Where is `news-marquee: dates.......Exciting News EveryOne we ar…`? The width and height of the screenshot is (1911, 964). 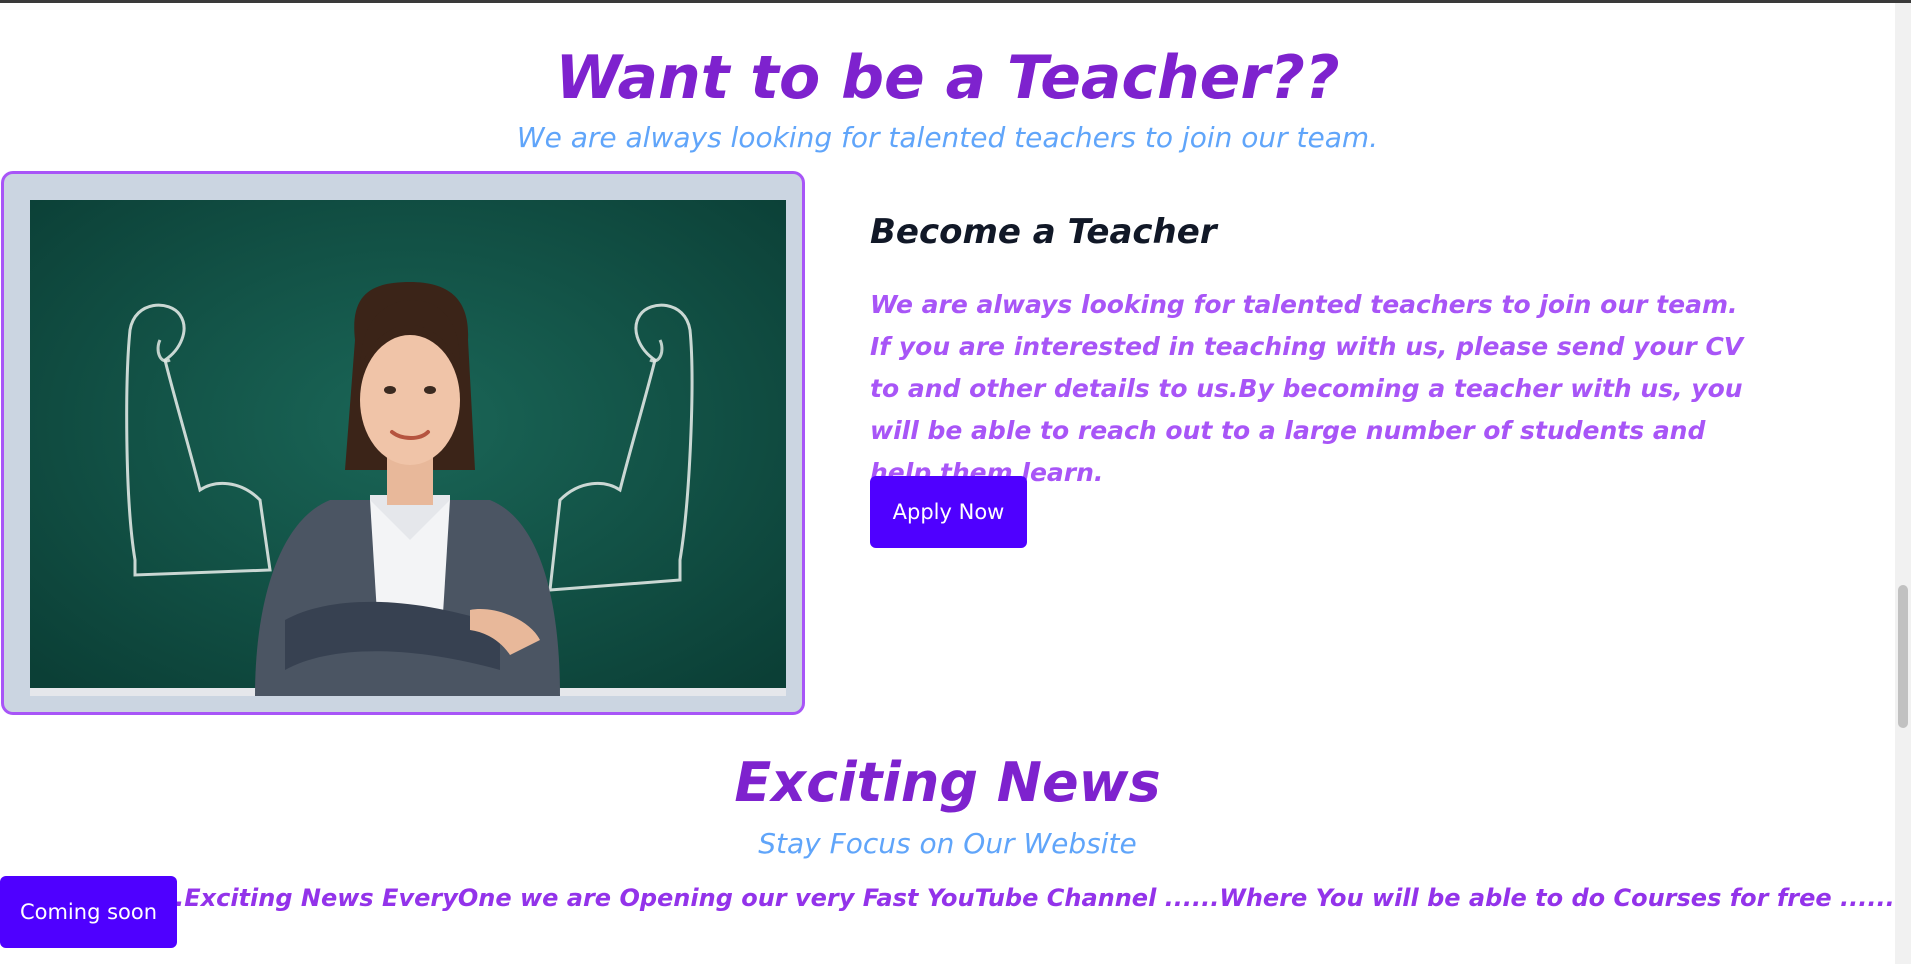 news-marquee: dates.......Exciting News EveryOne we ar… is located at coordinates (947, 898).